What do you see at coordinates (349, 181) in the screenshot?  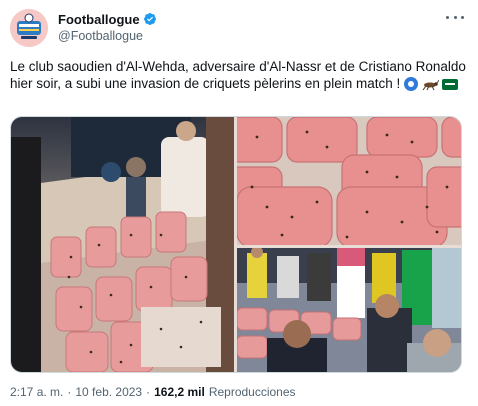 I see `image-seats-closeup` at bounding box center [349, 181].